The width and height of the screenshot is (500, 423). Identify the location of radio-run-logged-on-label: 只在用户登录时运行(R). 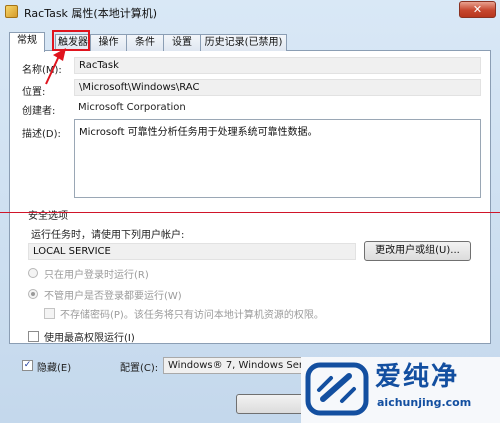
(96, 275).